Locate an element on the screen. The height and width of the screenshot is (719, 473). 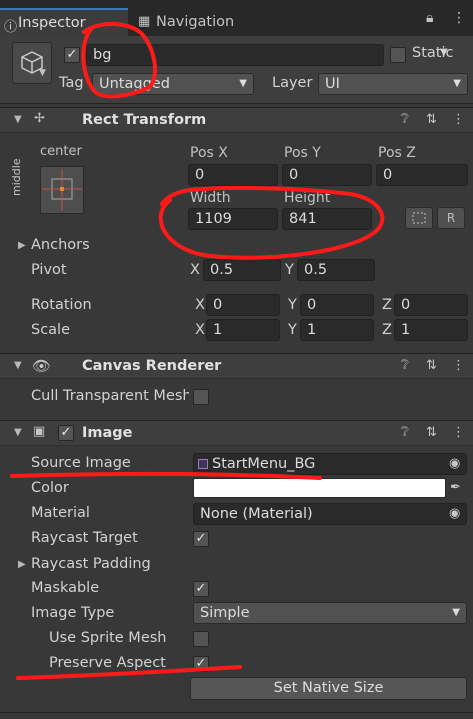
pos-x-label: Pos X is located at coordinates (209, 153).